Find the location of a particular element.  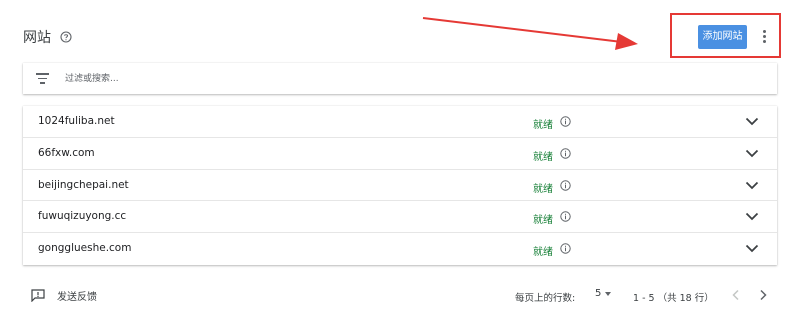

site-row: beijingchepai.net 就绪 is located at coordinates (400, 186).